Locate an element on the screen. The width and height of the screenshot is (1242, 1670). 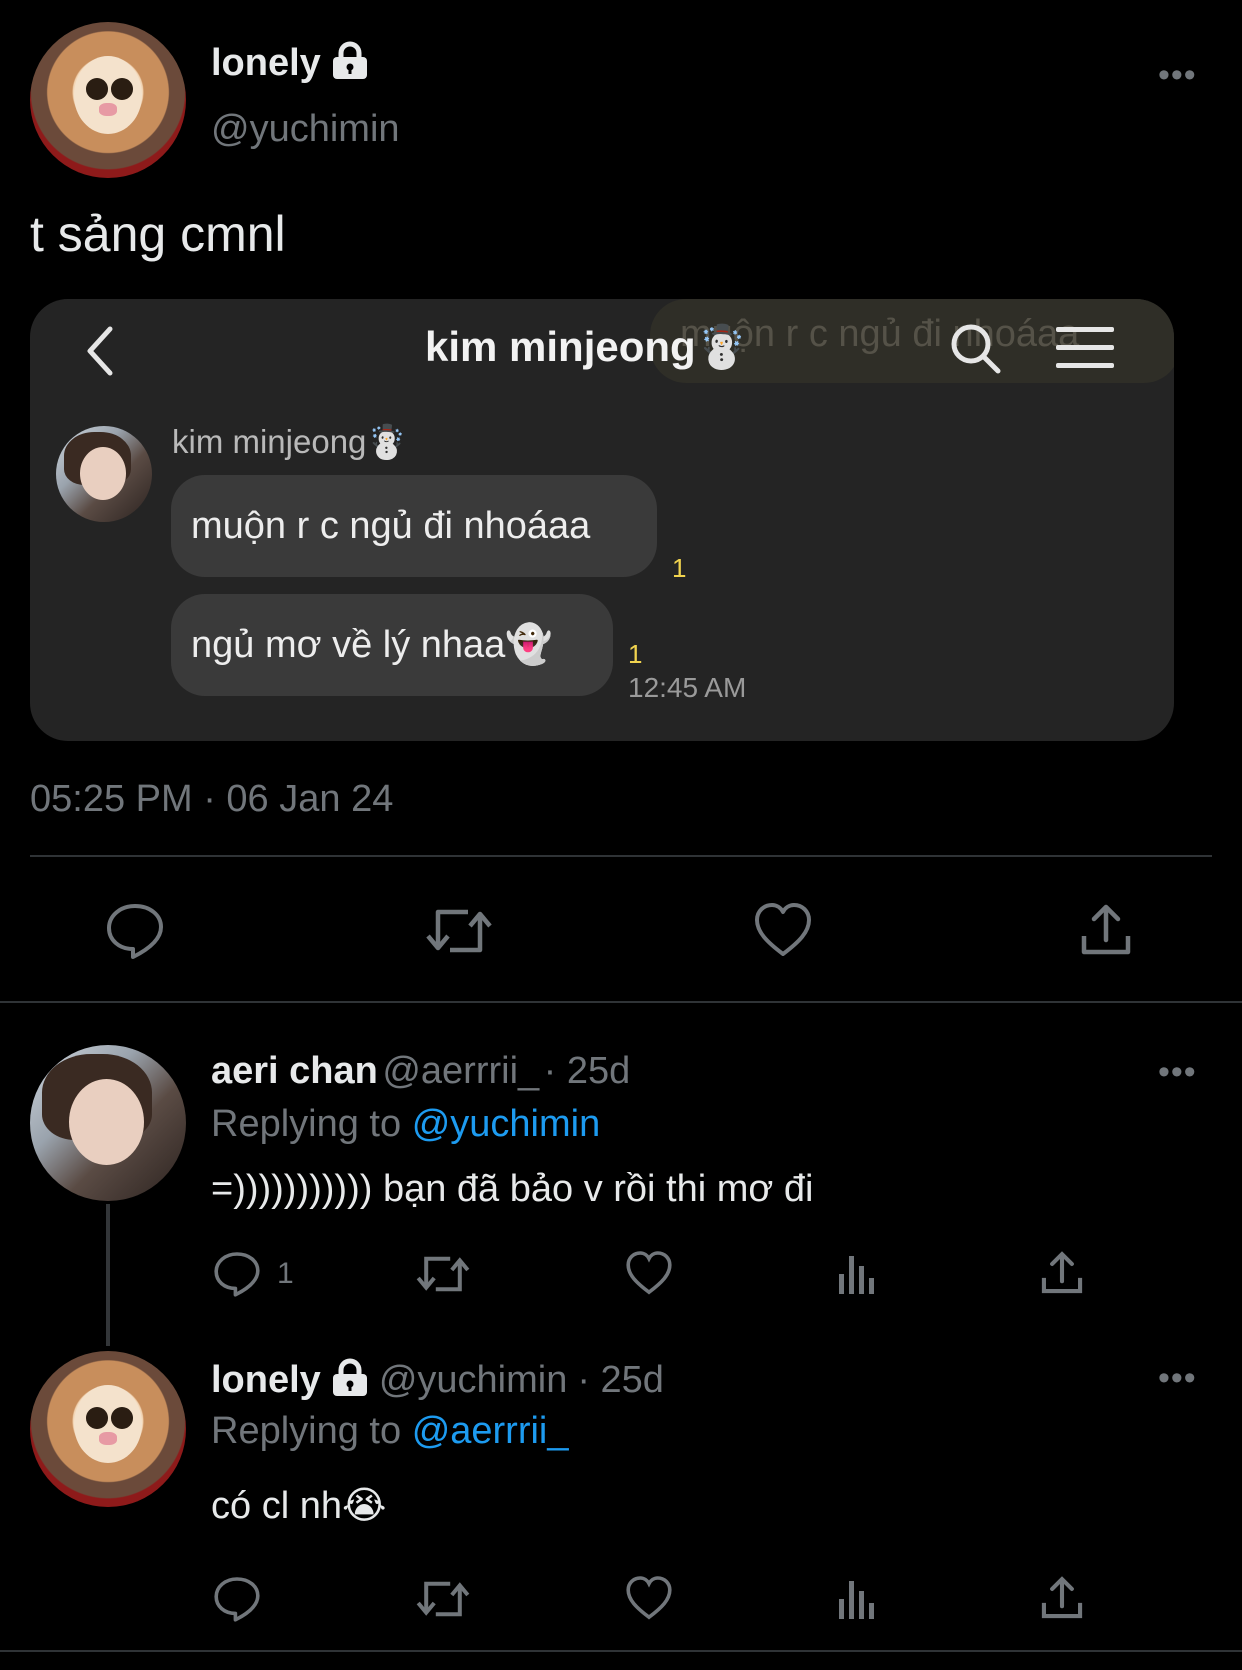
chat-title: kim minjeong☃️ is located at coordinates (586, 346).